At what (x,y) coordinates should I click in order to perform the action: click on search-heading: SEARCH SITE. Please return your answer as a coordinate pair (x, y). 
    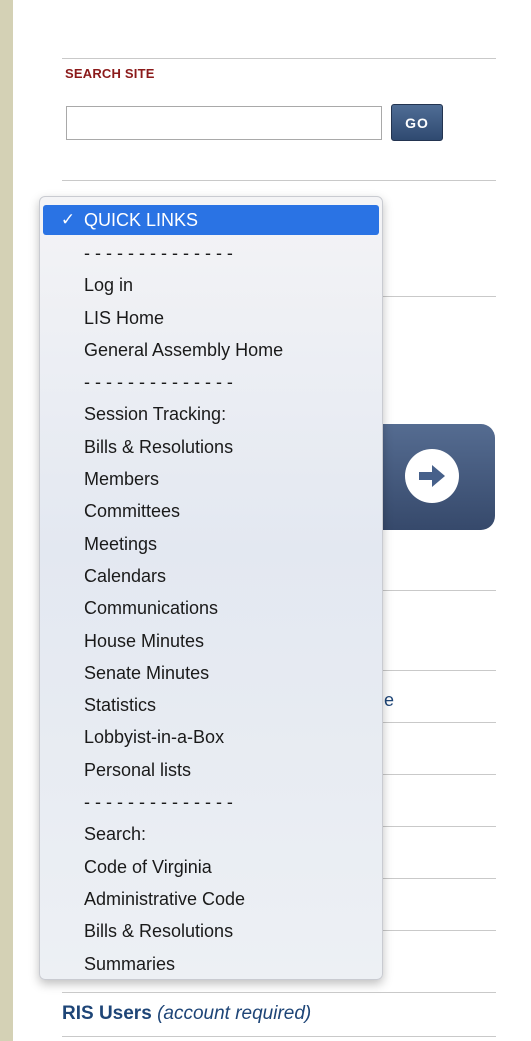
    Looking at the image, I should click on (110, 73).